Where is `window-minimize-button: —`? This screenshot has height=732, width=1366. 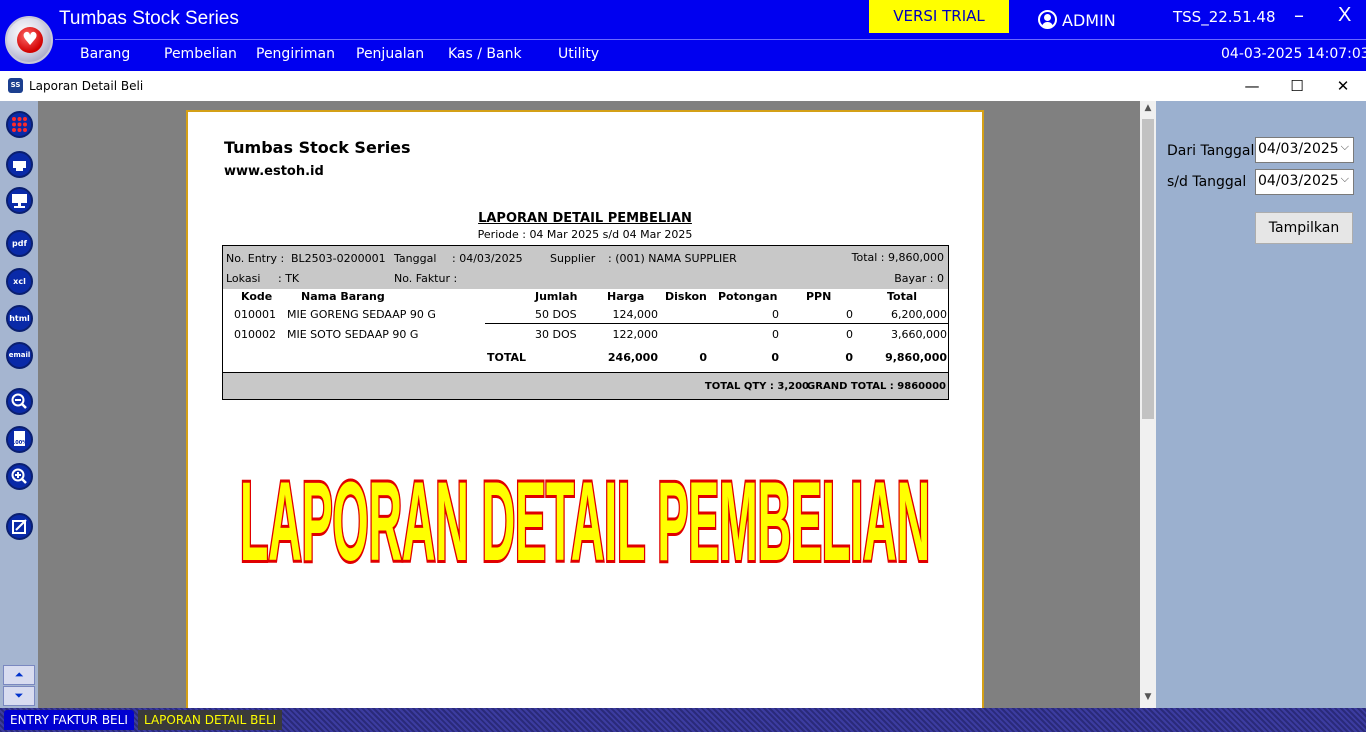
window-minimize-button: — is located at coordinates (1252, 86).